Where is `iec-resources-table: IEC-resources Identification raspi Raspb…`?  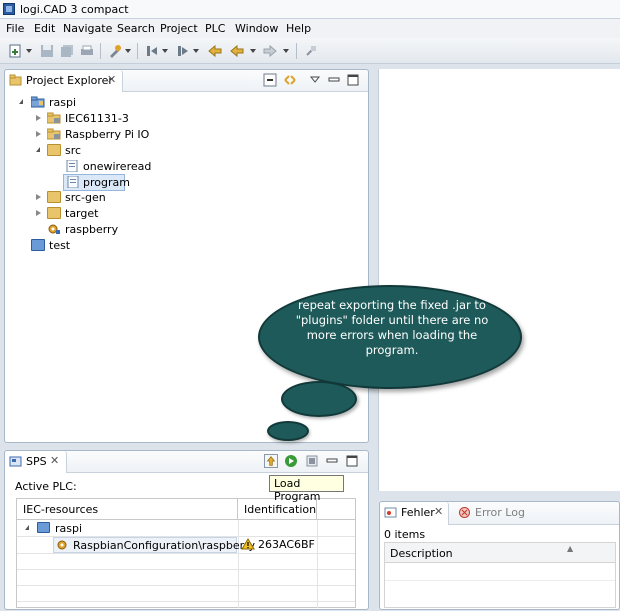
iec-resources-table: IEC-resources Identification raspi Raspb… is located at coordinates (186, 553).